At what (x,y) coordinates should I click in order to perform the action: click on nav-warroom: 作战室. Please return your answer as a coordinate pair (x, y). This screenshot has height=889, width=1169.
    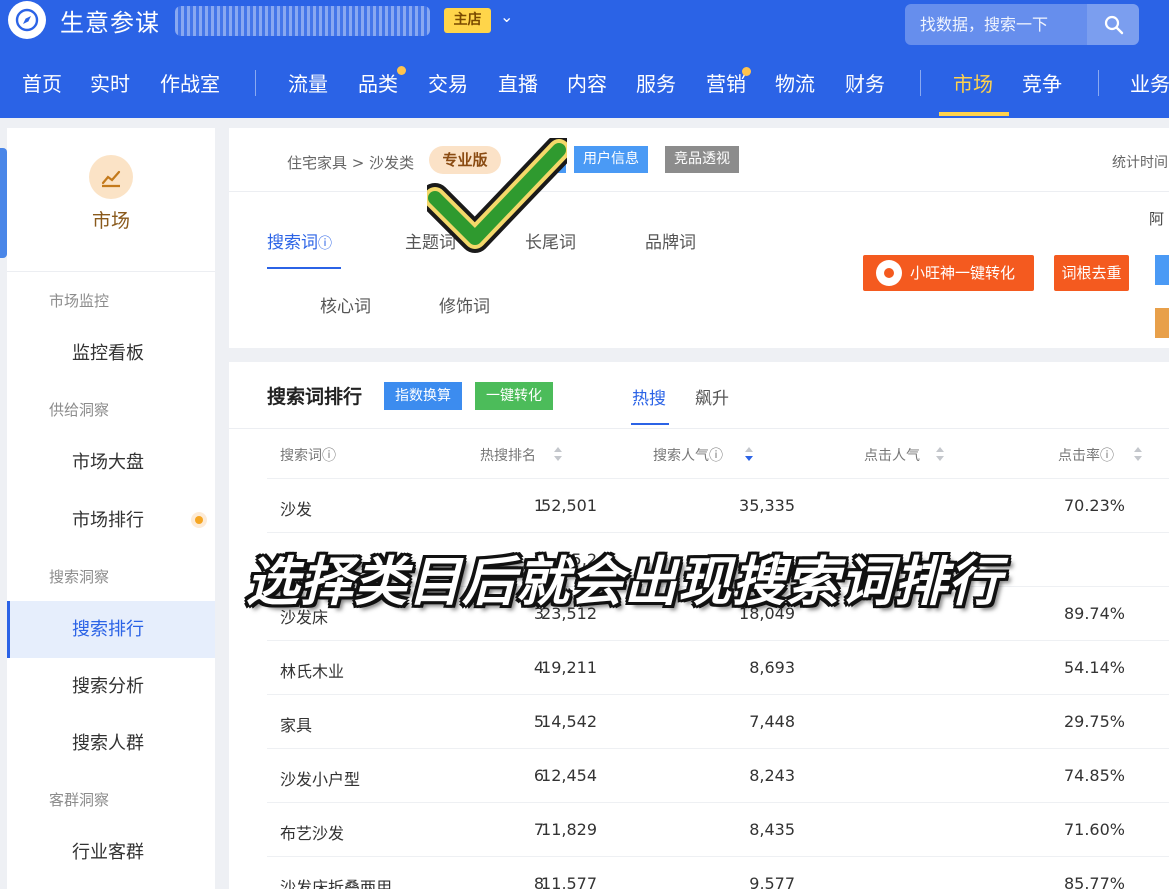
    Looking at the image, I should click on (190, 82).